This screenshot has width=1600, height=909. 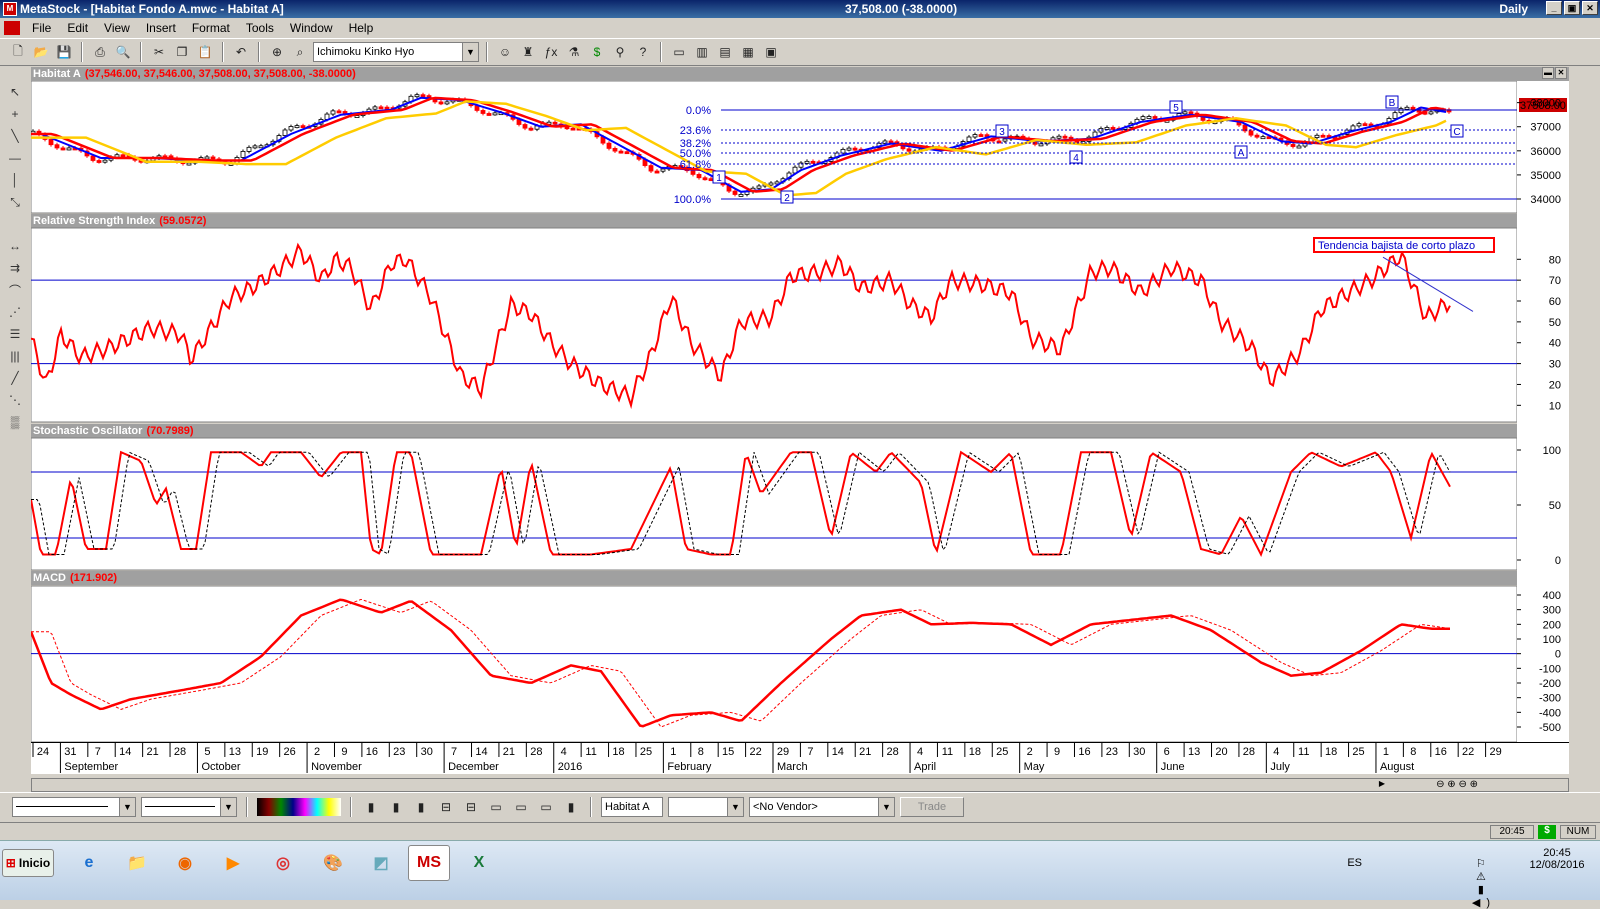 What do you see at coordinates (15, 136) in the screenshot?
I see `trendline-icon: ╲` at bounding box center [15, 136].